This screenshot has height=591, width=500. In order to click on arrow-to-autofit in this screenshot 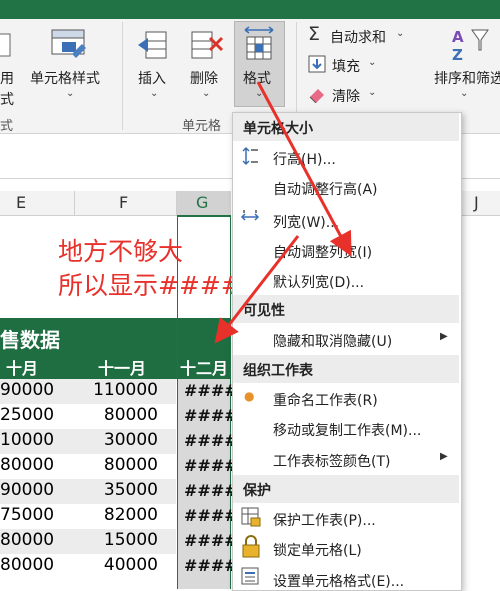, I will do `click(304, 169)`.